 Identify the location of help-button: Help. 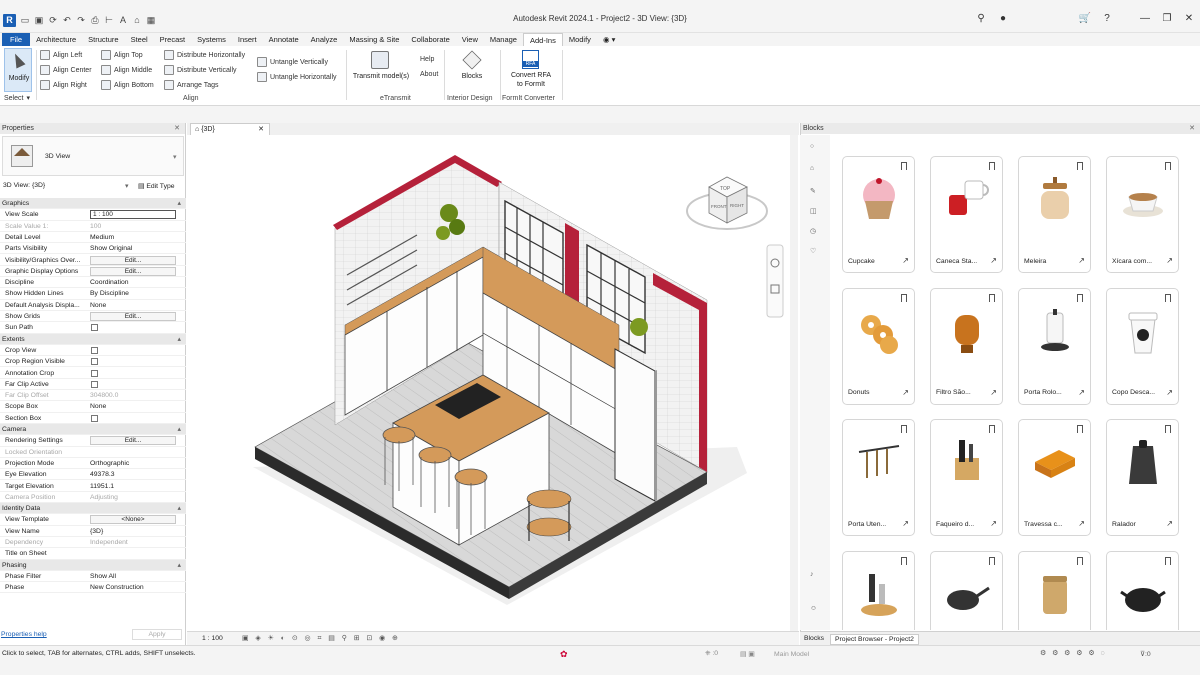
(427, 59).